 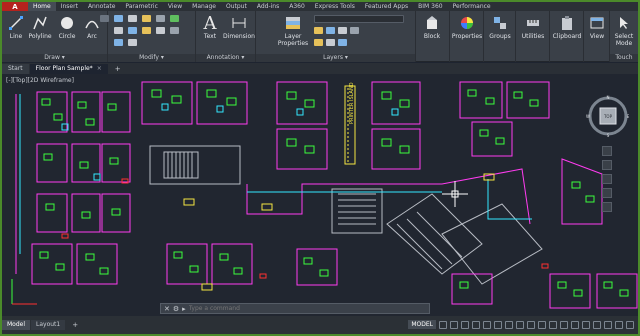 What do you see at coordinates (607, 193) in the screenshot?
I see `orbit-icon` at bounding box center [607, 193].